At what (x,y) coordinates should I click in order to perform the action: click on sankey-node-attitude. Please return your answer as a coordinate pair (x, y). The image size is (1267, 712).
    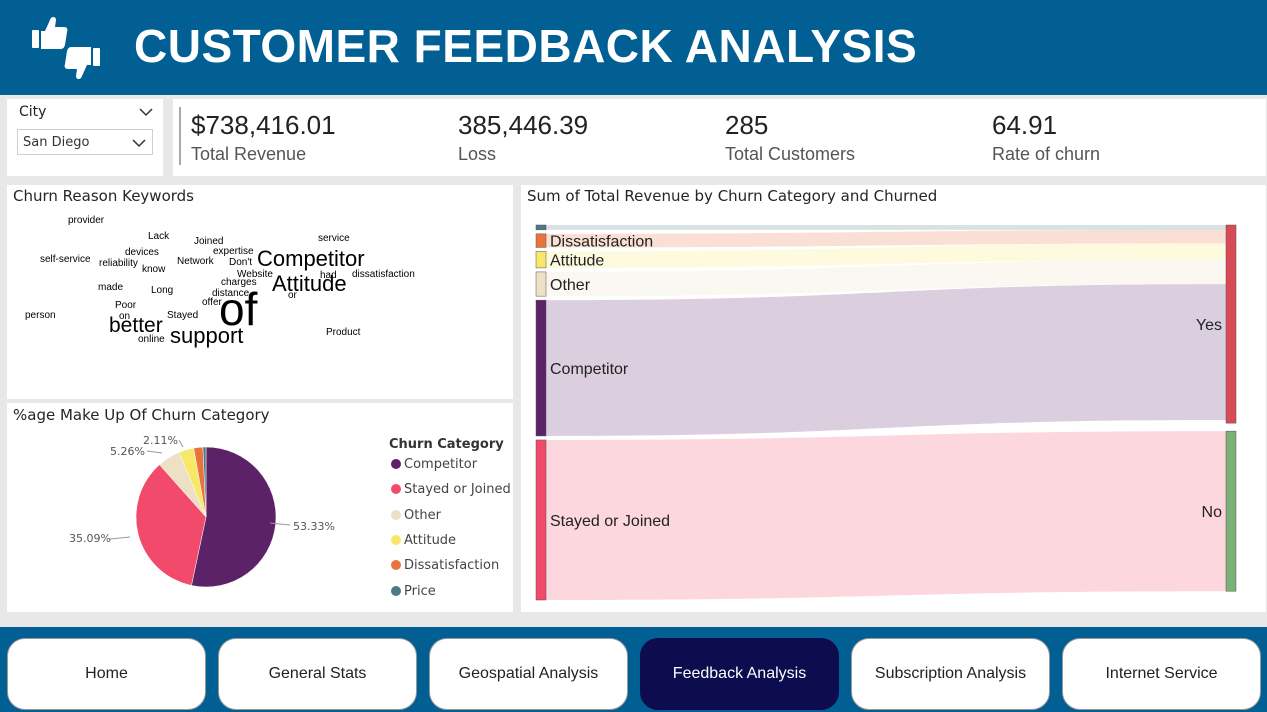
    Looking at the image, I should click on (541, 260).